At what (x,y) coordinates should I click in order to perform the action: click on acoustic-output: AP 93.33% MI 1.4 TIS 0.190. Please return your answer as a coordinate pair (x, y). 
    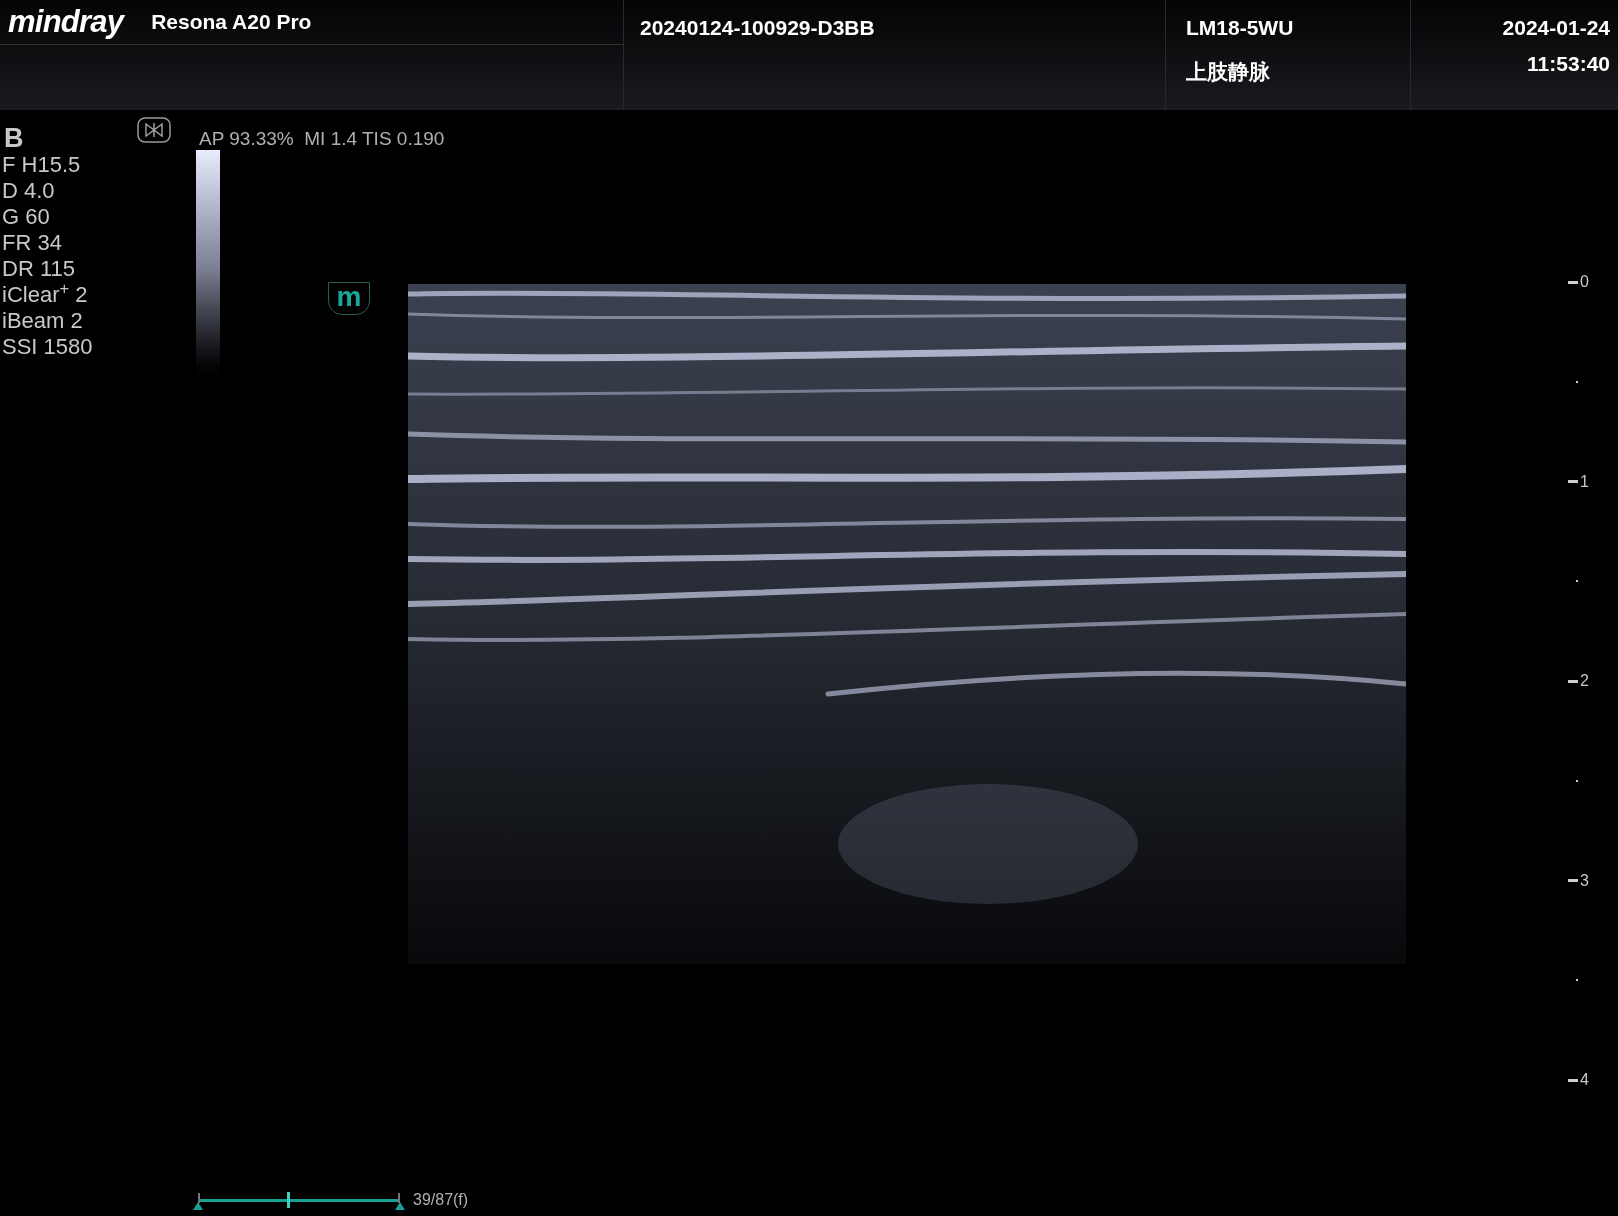
    Looking at the image, I should click on (322, 139).